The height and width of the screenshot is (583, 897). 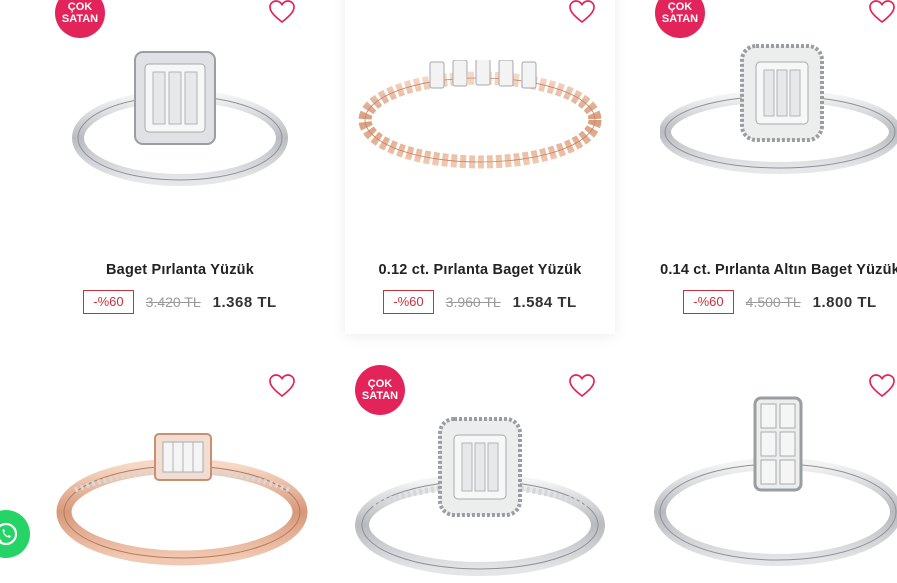 I want to click on product-title: Baget Pırlanta Yüzük, so click(x=180, y=270).